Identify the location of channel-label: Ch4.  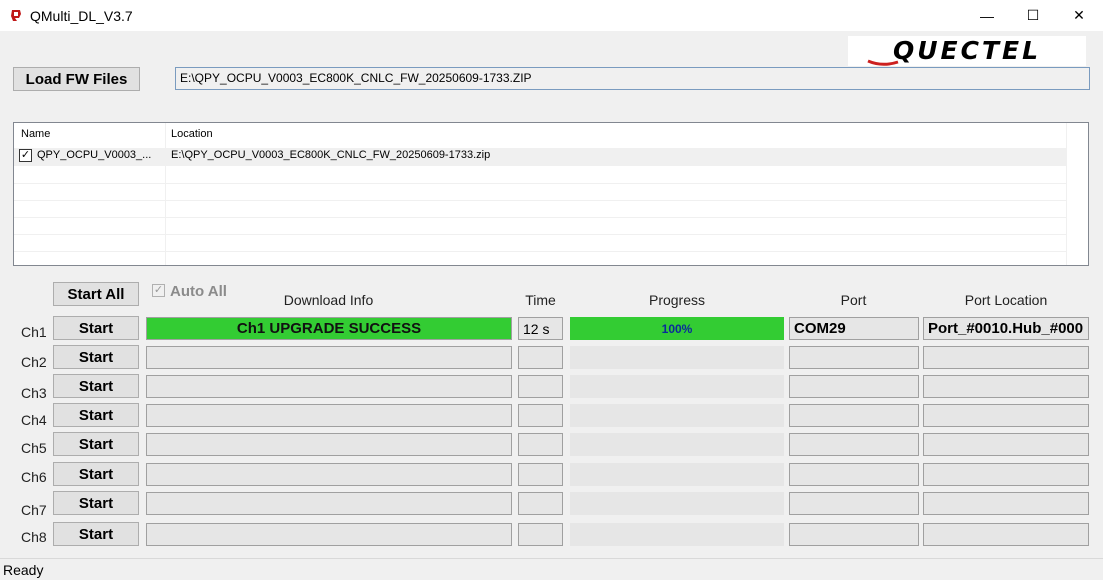
(34, 420).